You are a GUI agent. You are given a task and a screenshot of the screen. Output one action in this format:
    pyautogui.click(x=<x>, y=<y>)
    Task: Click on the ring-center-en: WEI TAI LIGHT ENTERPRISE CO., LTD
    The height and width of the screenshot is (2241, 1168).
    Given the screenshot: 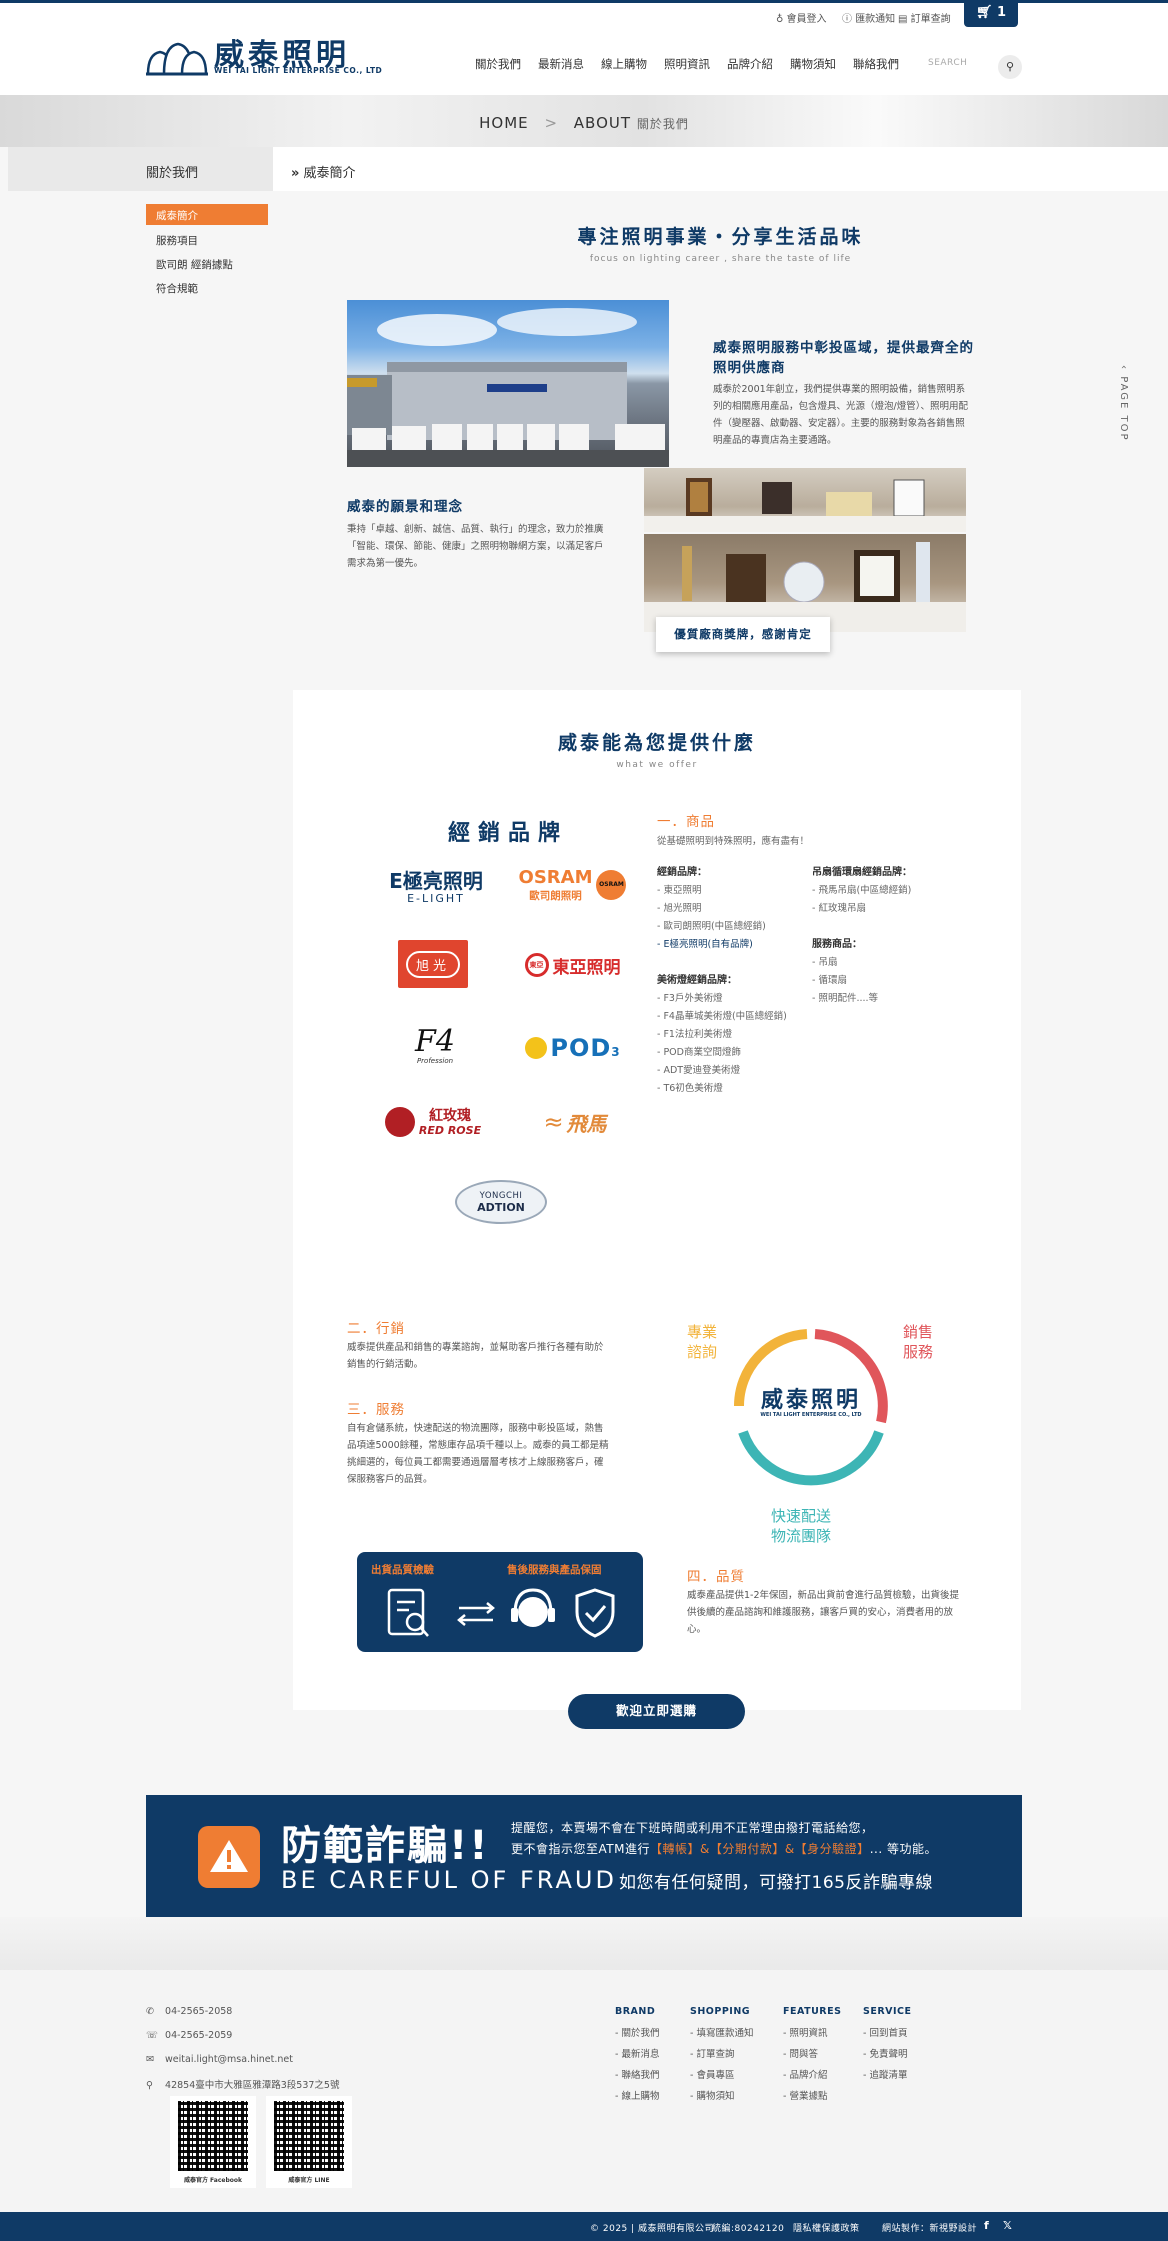 What is the action you would take?
    pyautogui.click(x=811, y=1415)
    